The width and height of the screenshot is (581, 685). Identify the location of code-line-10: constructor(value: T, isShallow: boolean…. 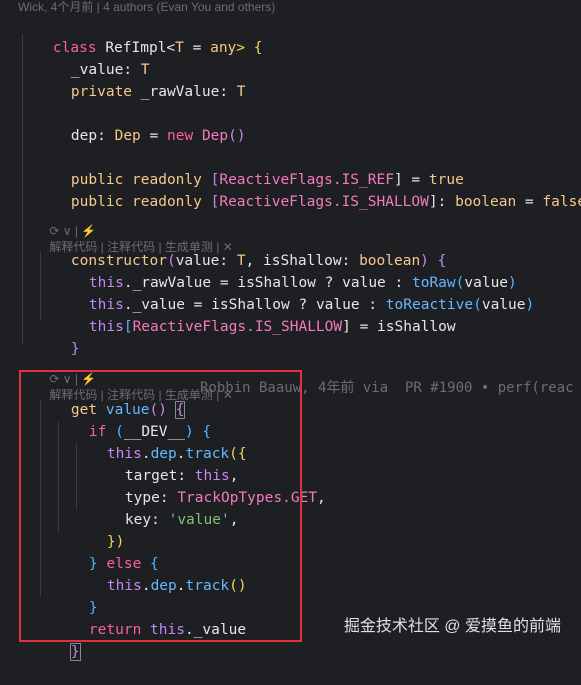
(241, 248).